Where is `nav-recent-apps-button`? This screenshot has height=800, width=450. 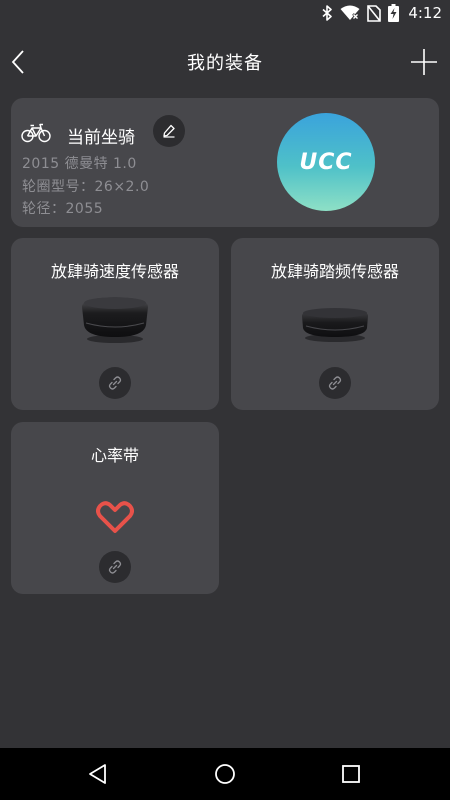 nav-recent-apps-button is located at coordinates (351, 774).